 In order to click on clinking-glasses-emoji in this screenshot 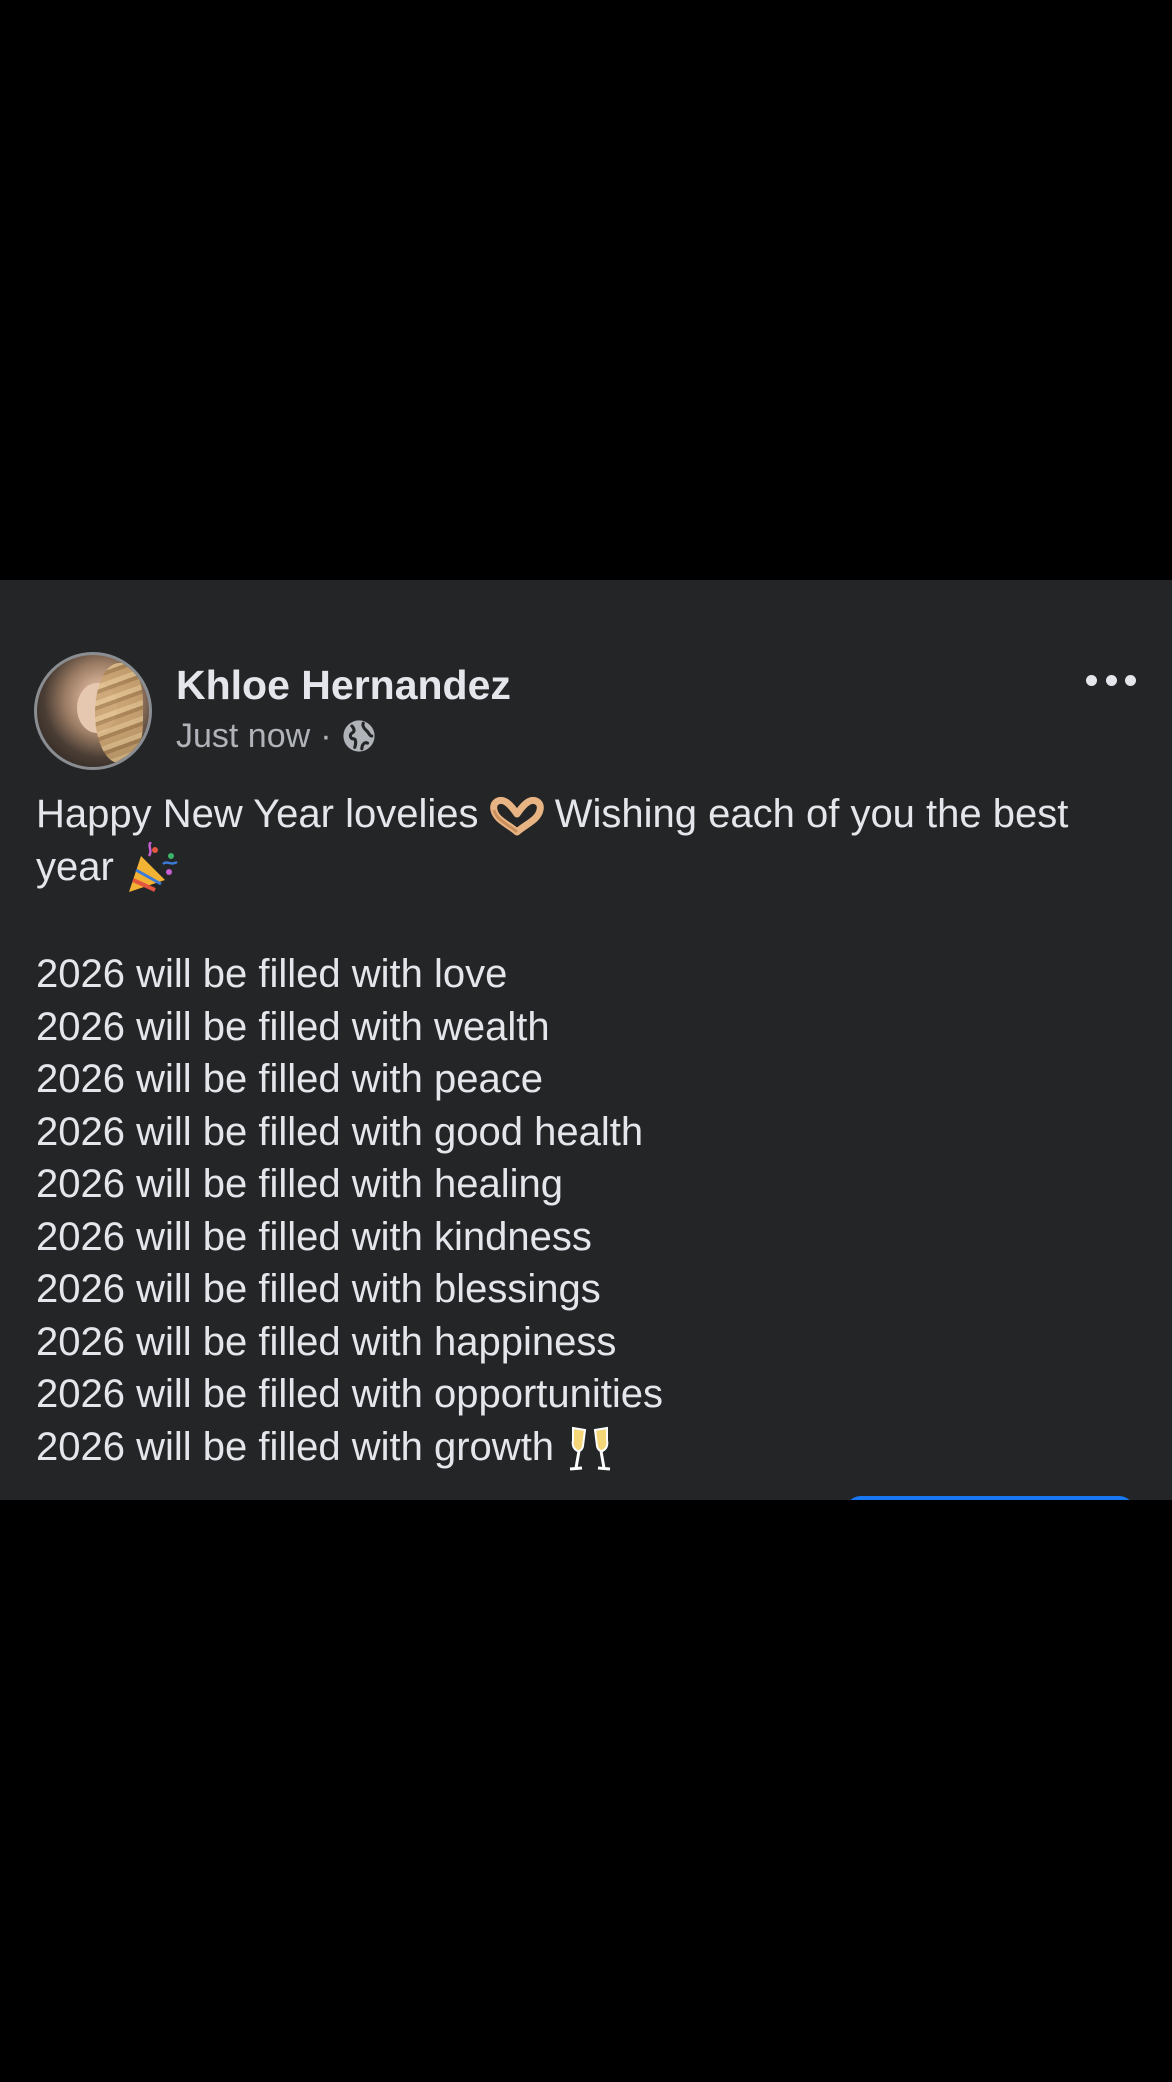, I will do `click(590, 1449)`.